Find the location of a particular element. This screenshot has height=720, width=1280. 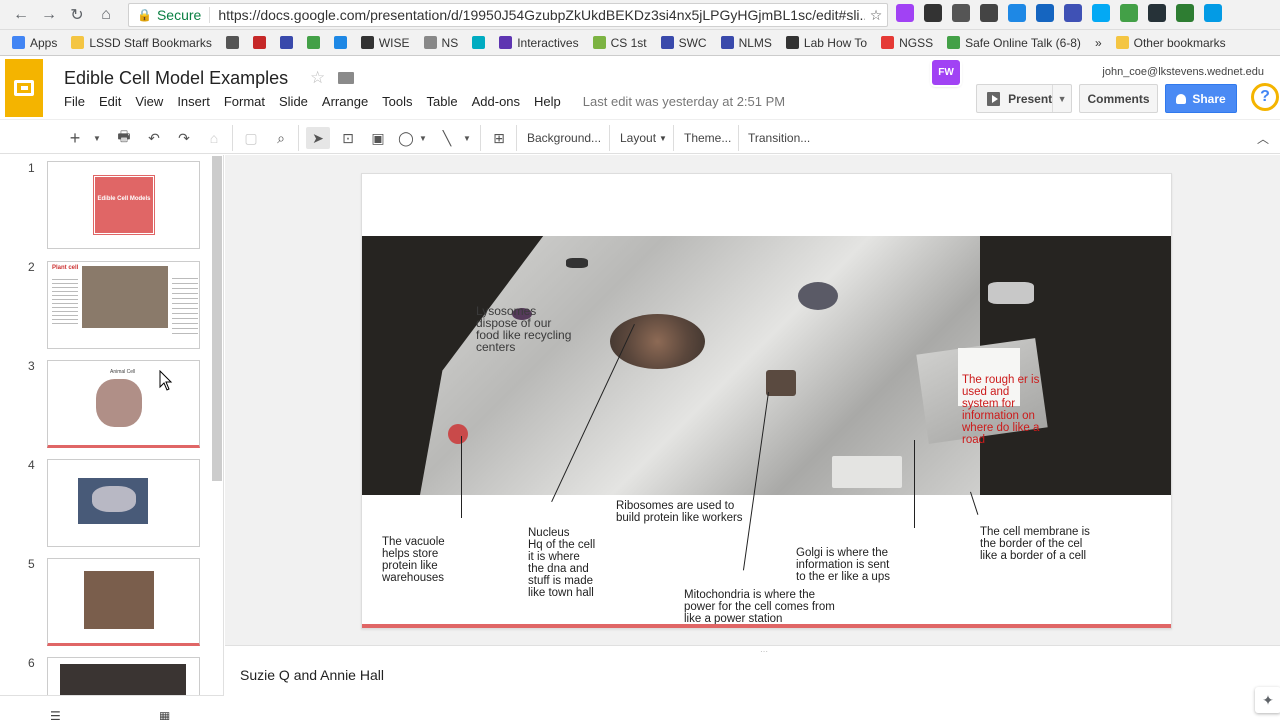

filmstrip-scrollbar is located at coordinates (217, 318).